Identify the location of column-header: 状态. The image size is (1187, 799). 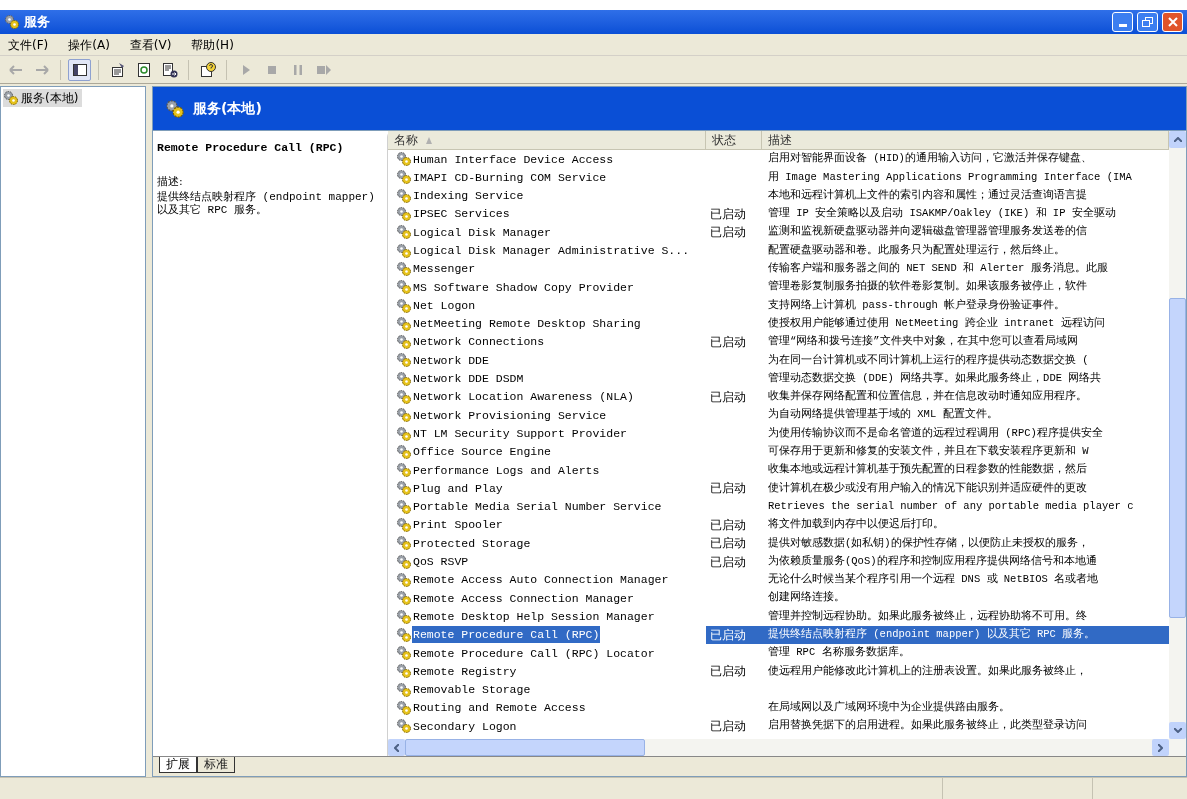
(734, 140).